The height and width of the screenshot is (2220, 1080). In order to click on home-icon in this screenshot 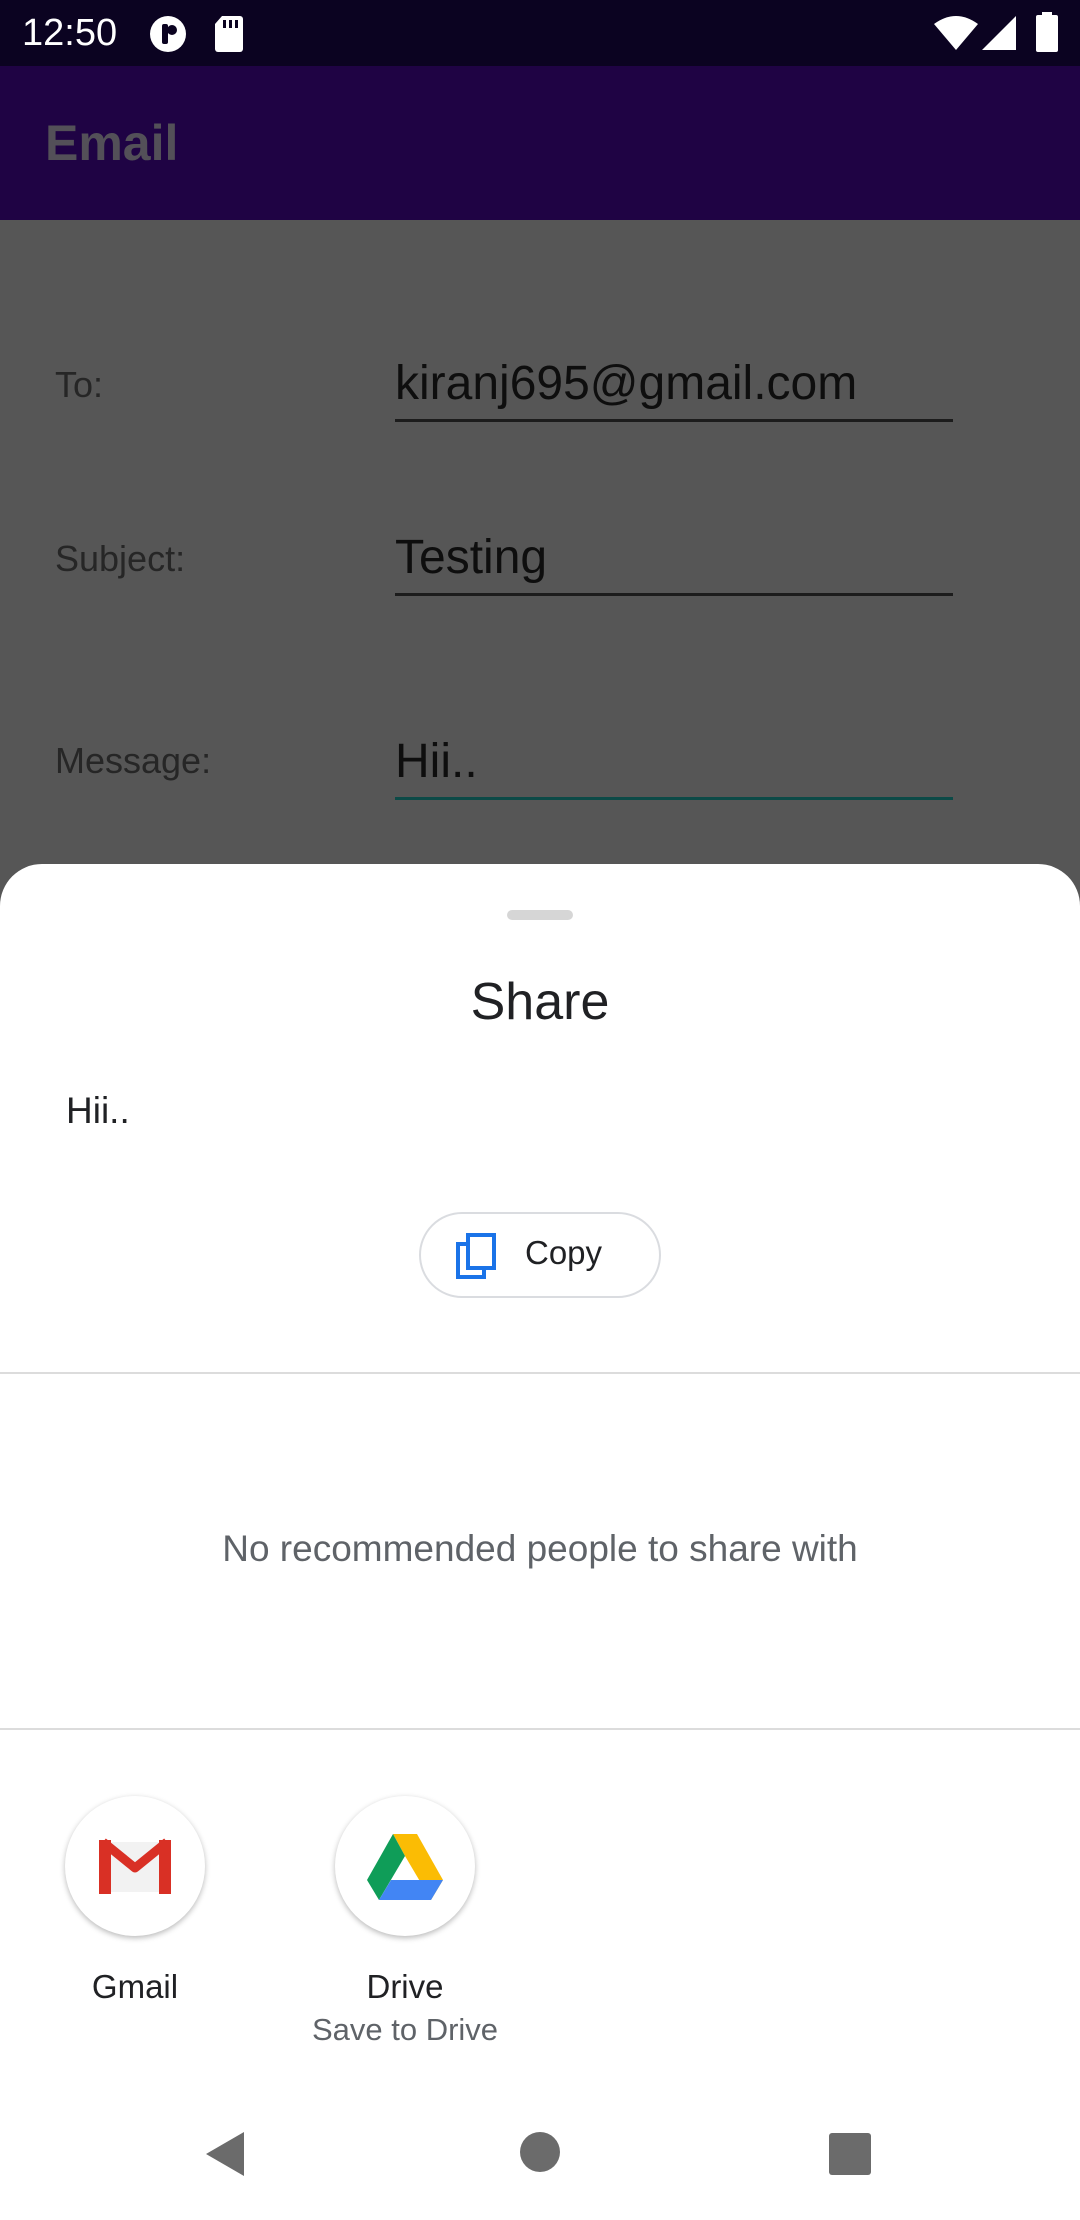, I will do `click(540, 2154)`.